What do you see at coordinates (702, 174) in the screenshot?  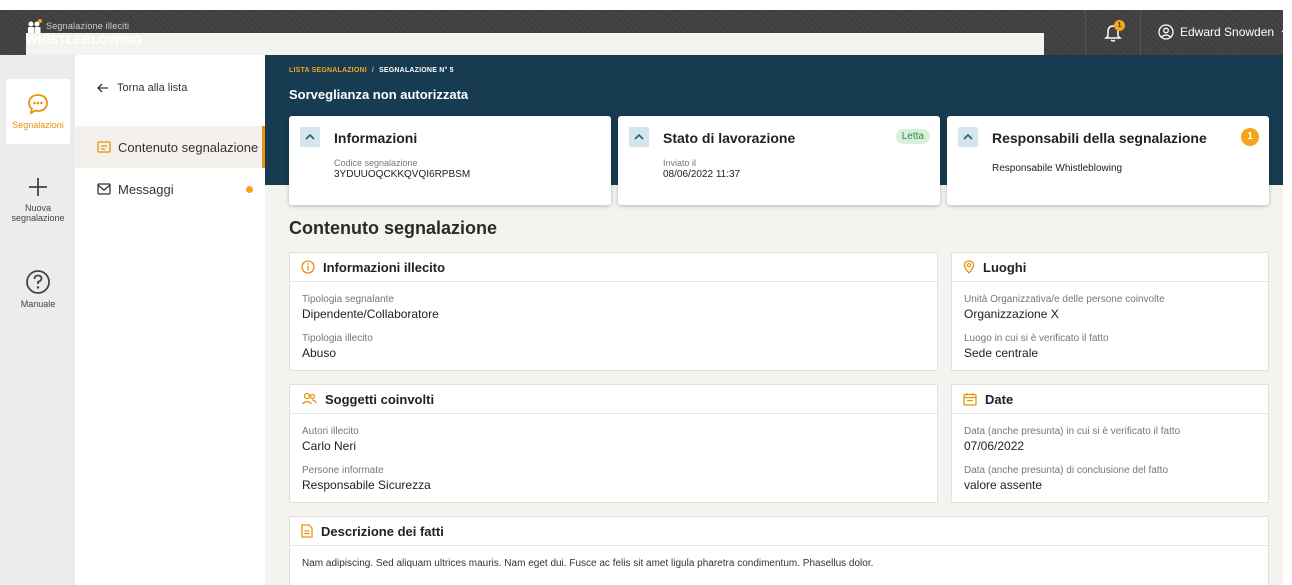 I see `card-field-value: 08/06/2022 11:37` at bounding box center [702, 174].